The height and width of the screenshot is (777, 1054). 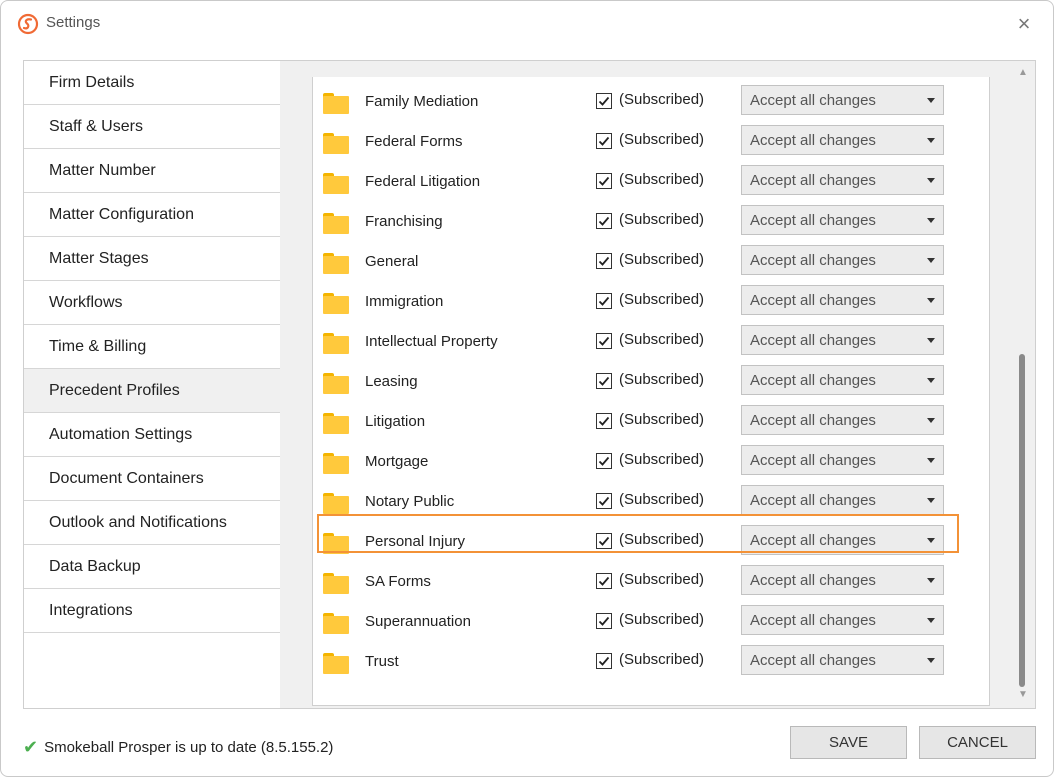 What do you see at coordinates (415, 541) in the screenshot?
I see `profile-name: Personal Injury` at bounding box center [415, 541].